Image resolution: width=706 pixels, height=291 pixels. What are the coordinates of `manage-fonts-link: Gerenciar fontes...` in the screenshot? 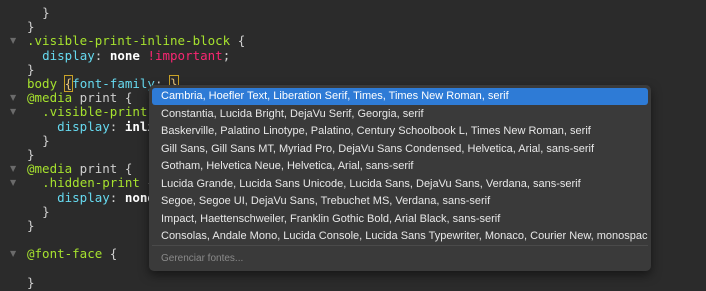 It's located at (202, 259).